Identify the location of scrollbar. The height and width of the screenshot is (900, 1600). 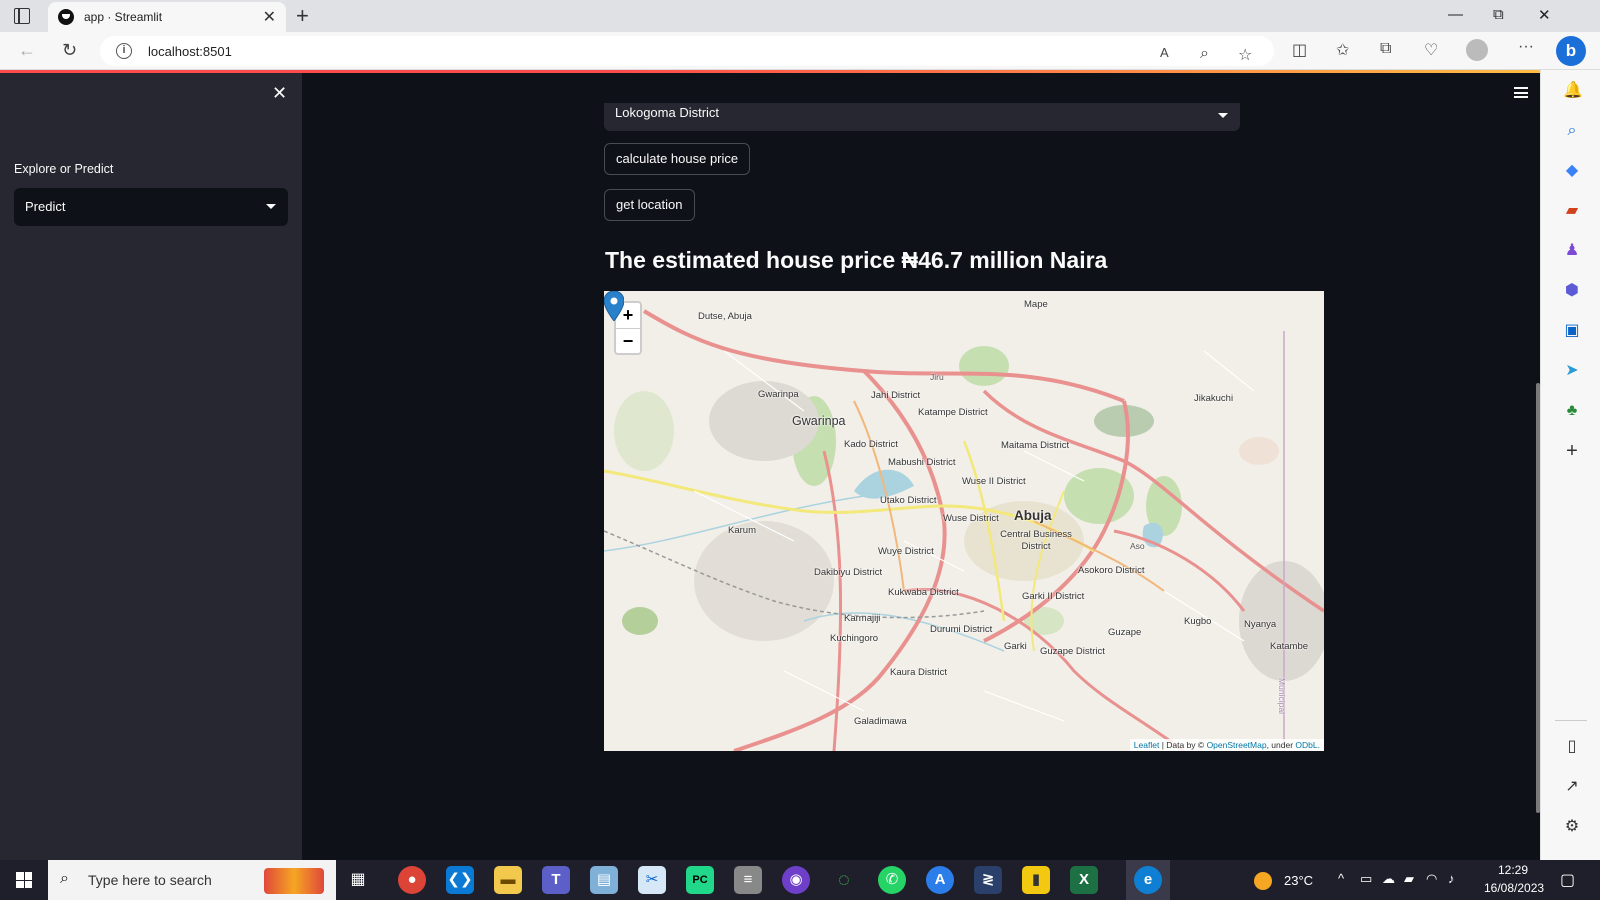
(1538, 598).